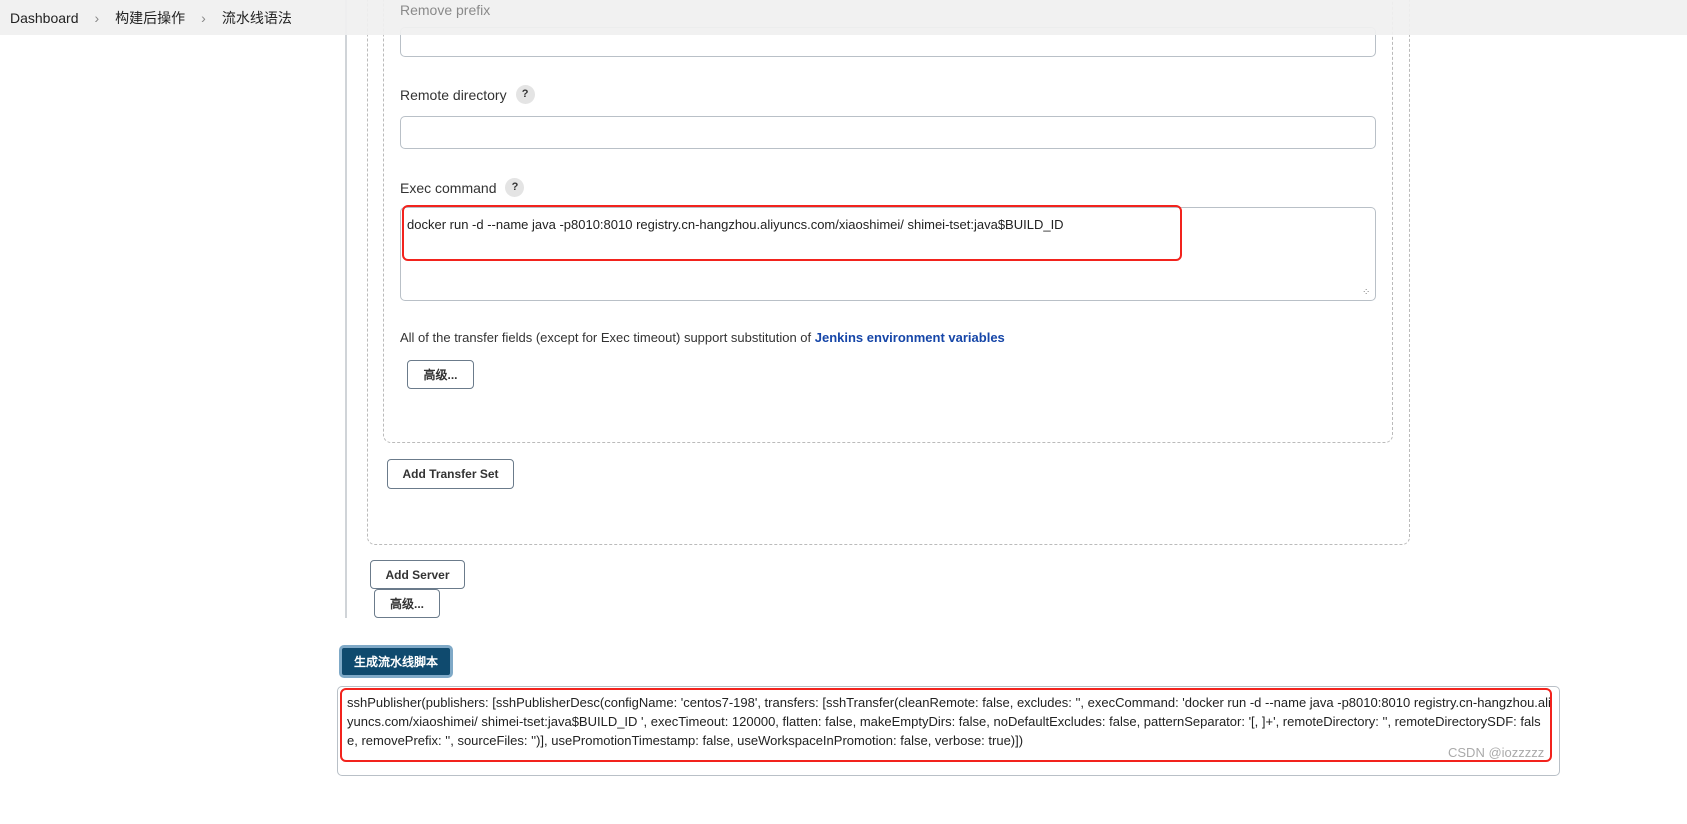 The image size is (1687, 824). I want to click on breadcrumb-post-build: 构建后操作, so click(150, 18).